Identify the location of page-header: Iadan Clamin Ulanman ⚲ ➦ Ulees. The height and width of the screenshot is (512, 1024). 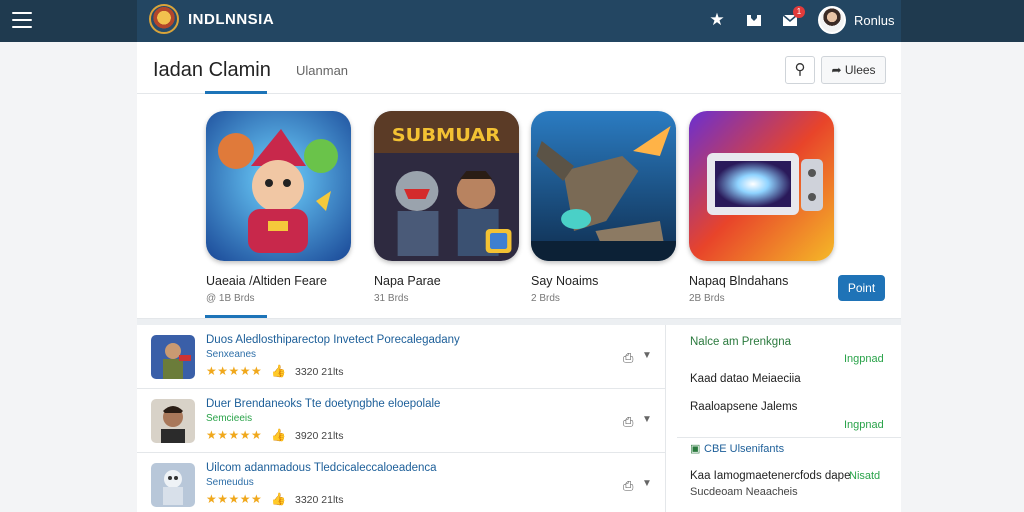
(519, 68).